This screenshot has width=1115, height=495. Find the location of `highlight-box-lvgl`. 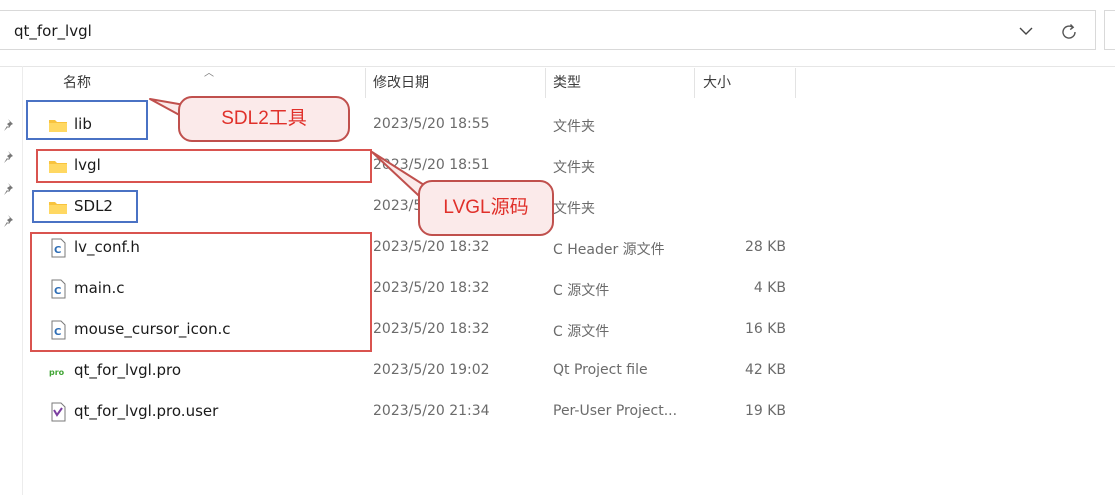

highlight-box-lvgl is located at coordinates (204, 166).